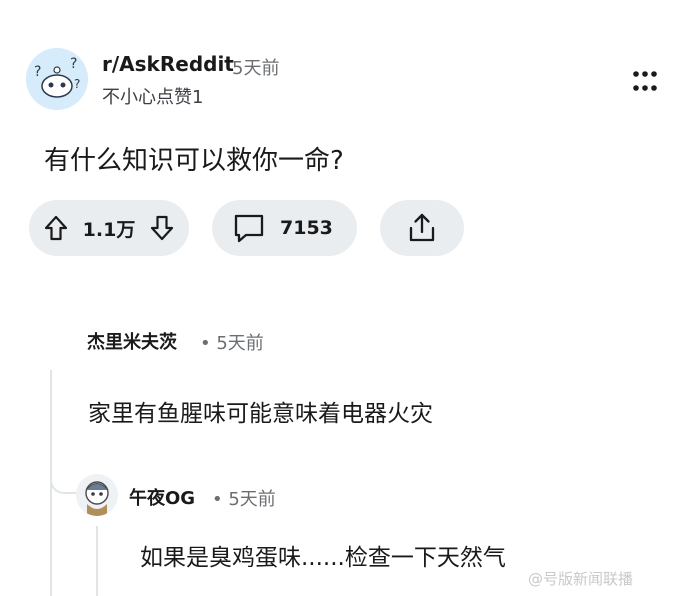  I want to click on arrow-down-icon, so click(162, 228).